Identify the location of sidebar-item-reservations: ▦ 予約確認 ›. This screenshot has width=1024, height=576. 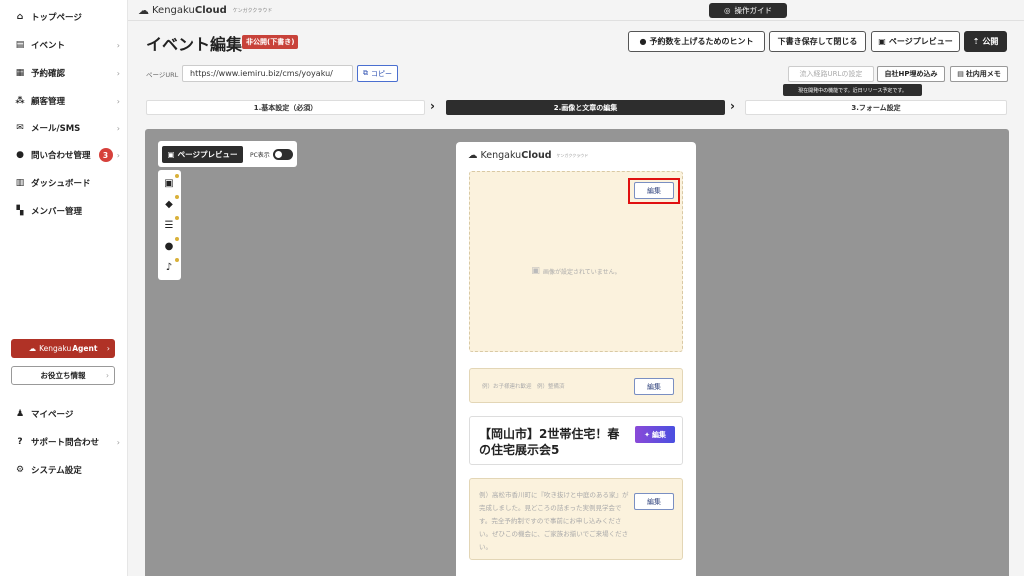
(67, 73).